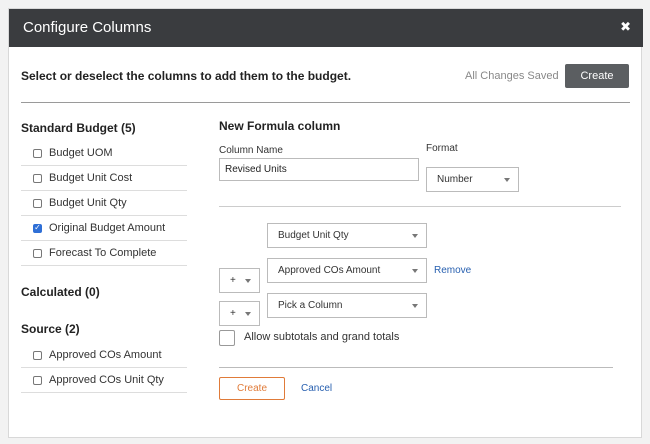  Describe the element at coordinates (87, 27) in the screenshot. I see `modal-title: Configure Columns` at that location.